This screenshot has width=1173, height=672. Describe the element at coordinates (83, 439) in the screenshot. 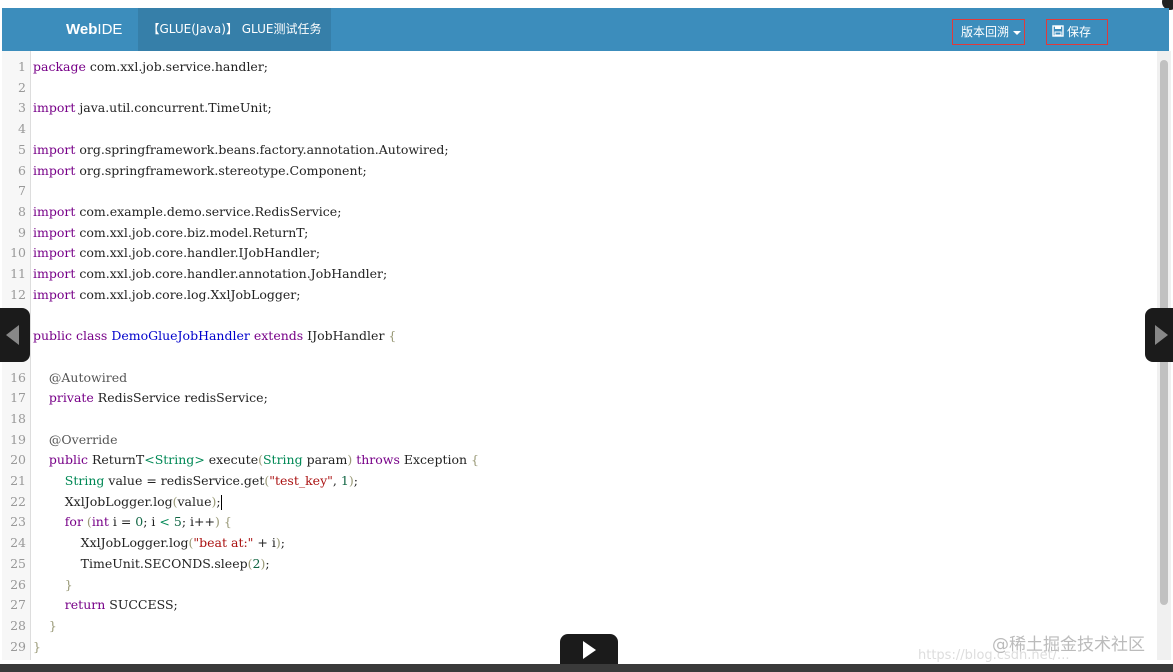

I see `line-code: @Override` at that location.